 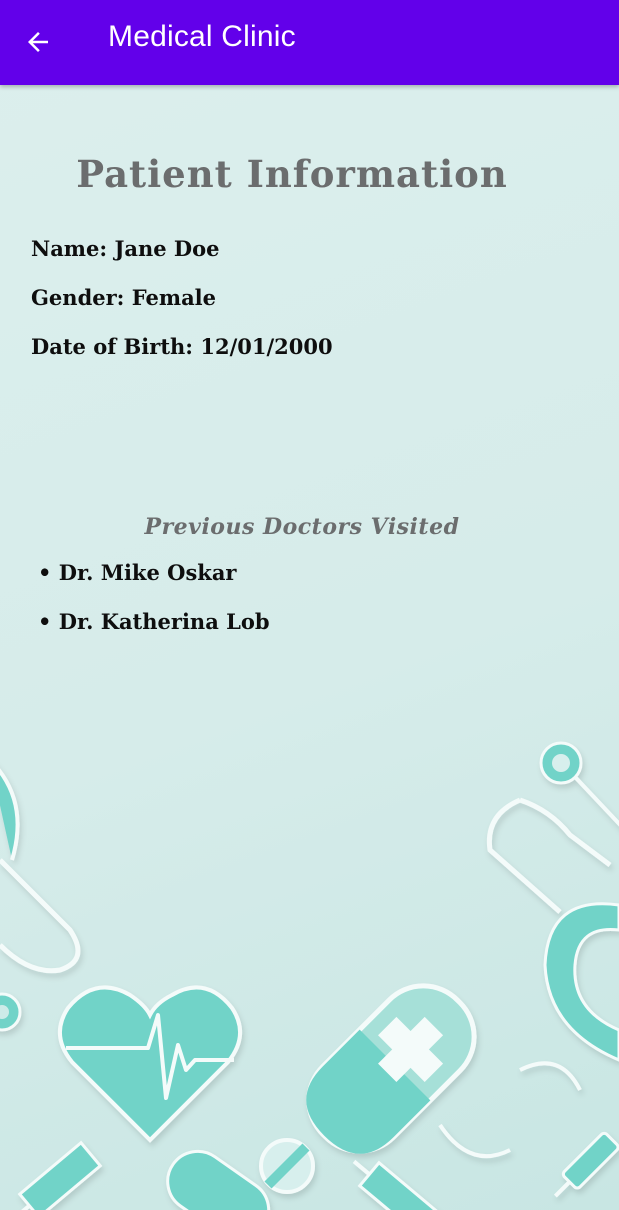 I want to click on heart-ecg-icon, so click(x=150, y=1064).